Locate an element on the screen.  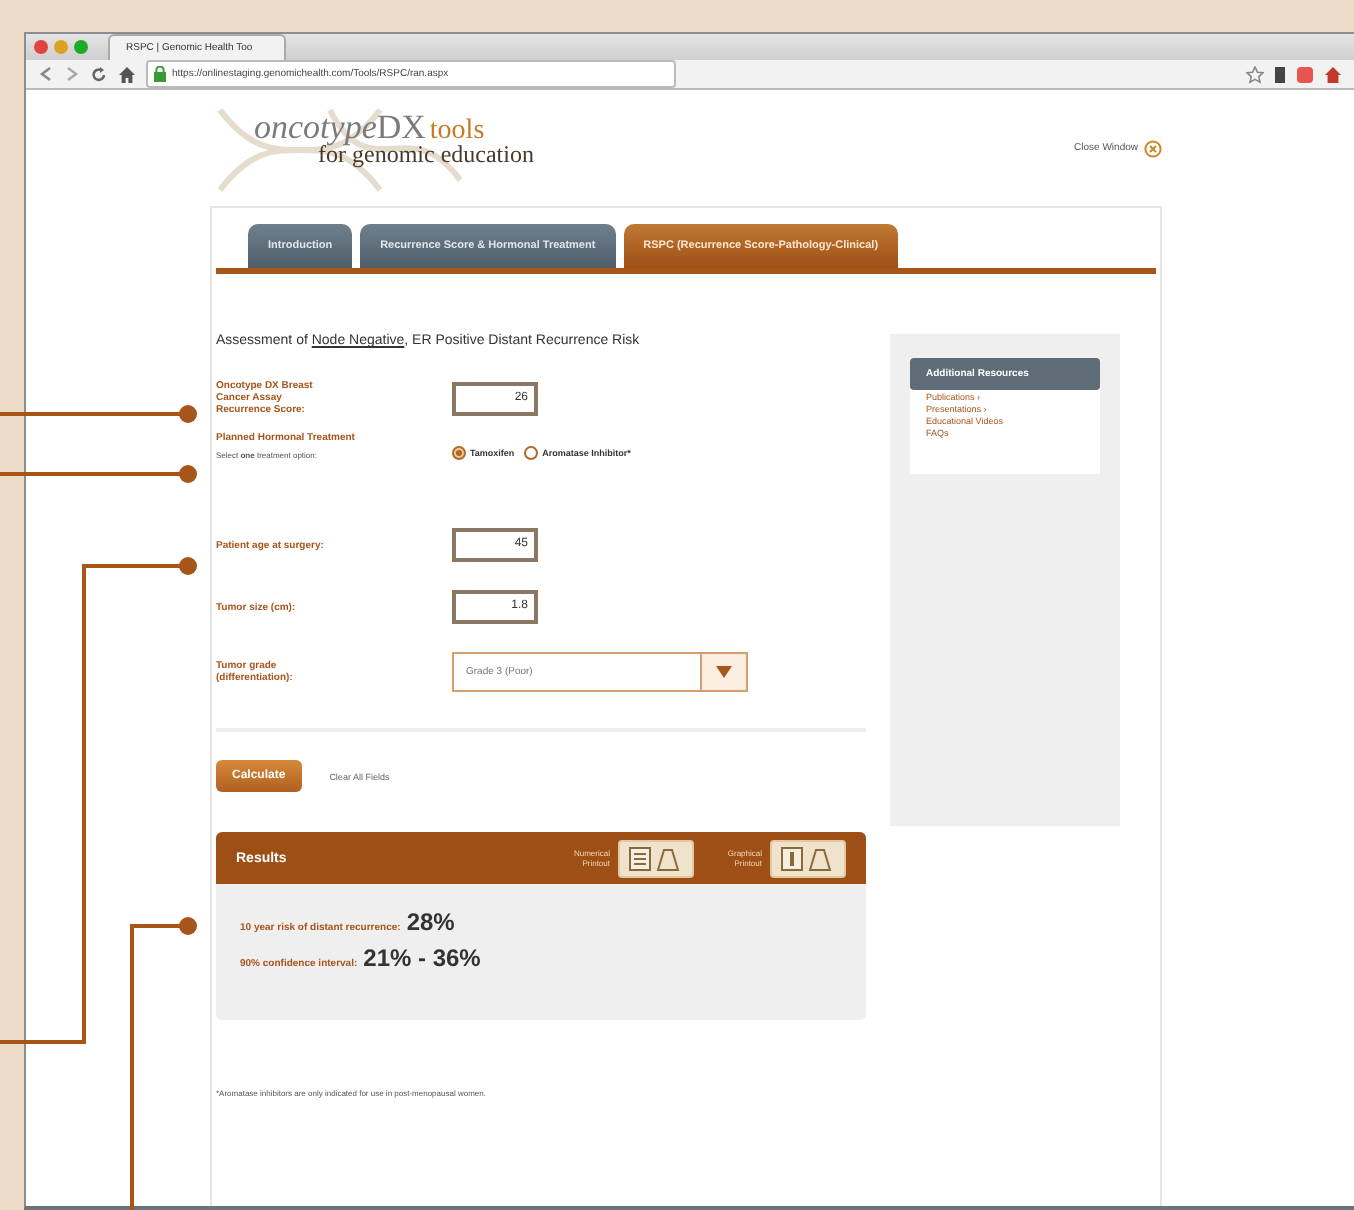
logo: oncotypeDXtools for genomic education is located at coordinates (380, 148).